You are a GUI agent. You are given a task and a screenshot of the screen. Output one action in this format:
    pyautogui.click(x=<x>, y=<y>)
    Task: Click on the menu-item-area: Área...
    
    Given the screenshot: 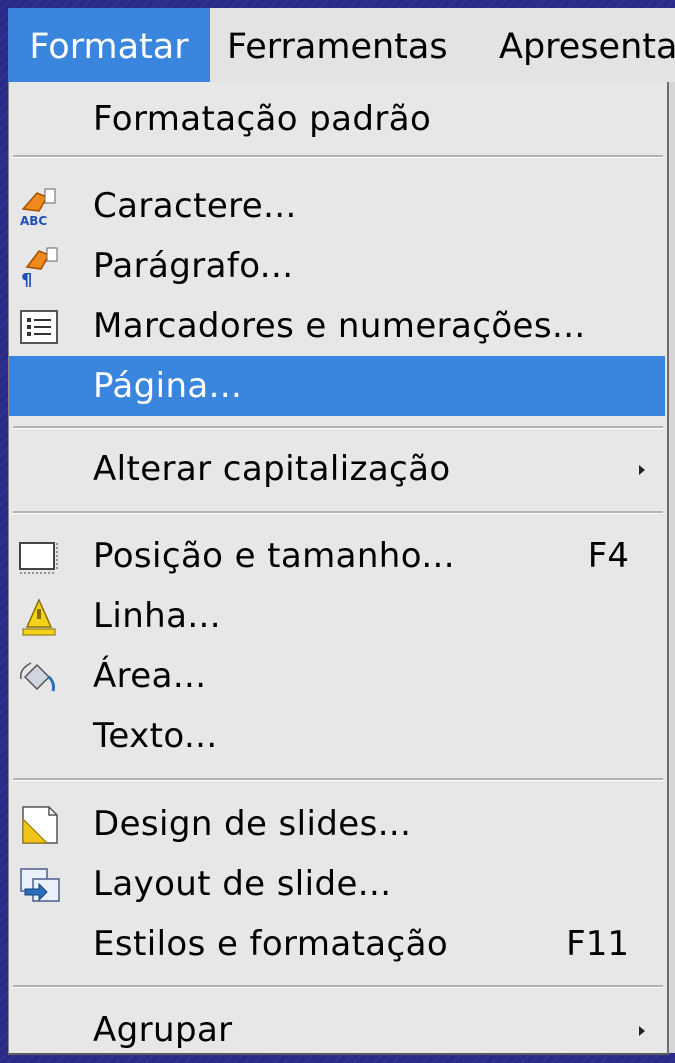 What is the action you would take?
    pyautogui.click(x=337, y=676)
    